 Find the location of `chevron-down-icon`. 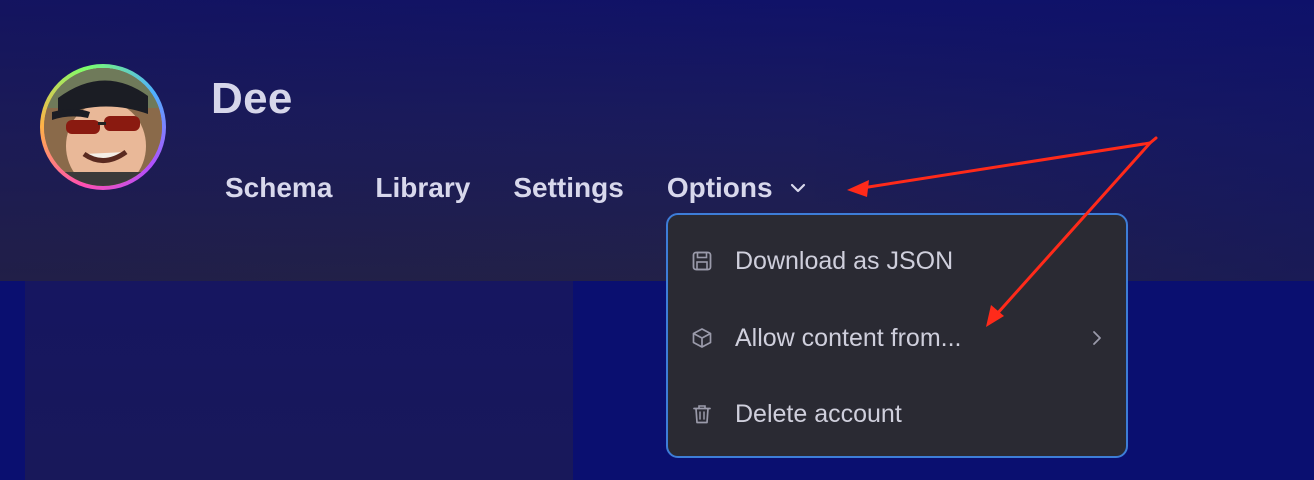

chevron-down-icon is located at coordinates (797, 188).